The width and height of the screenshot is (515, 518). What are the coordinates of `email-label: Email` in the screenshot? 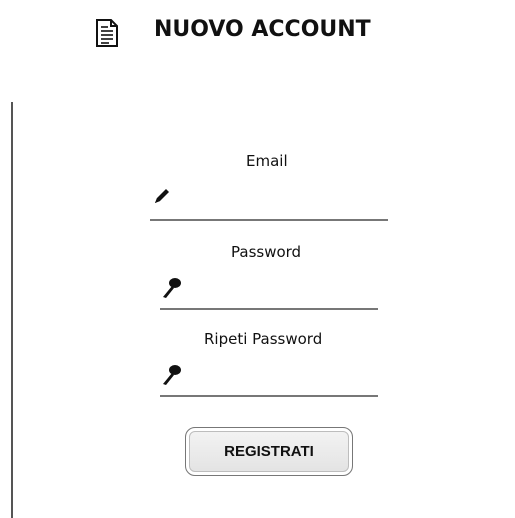 It's located at (267, 161).